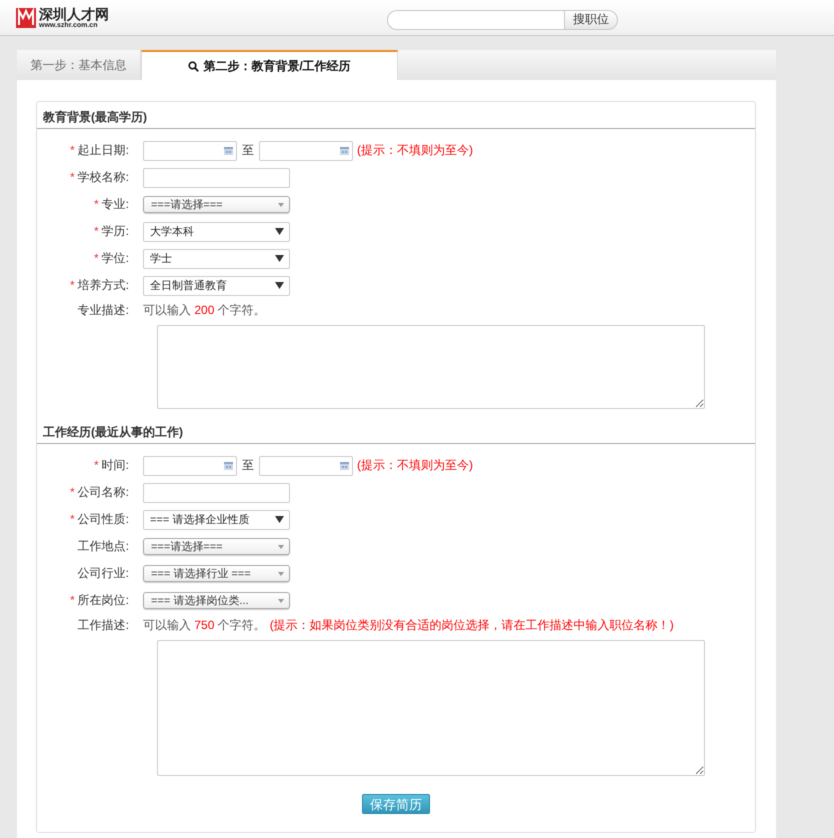 The image size is (834, 838). I want to click on field-label: * 学校名称:, so click(99, 177).